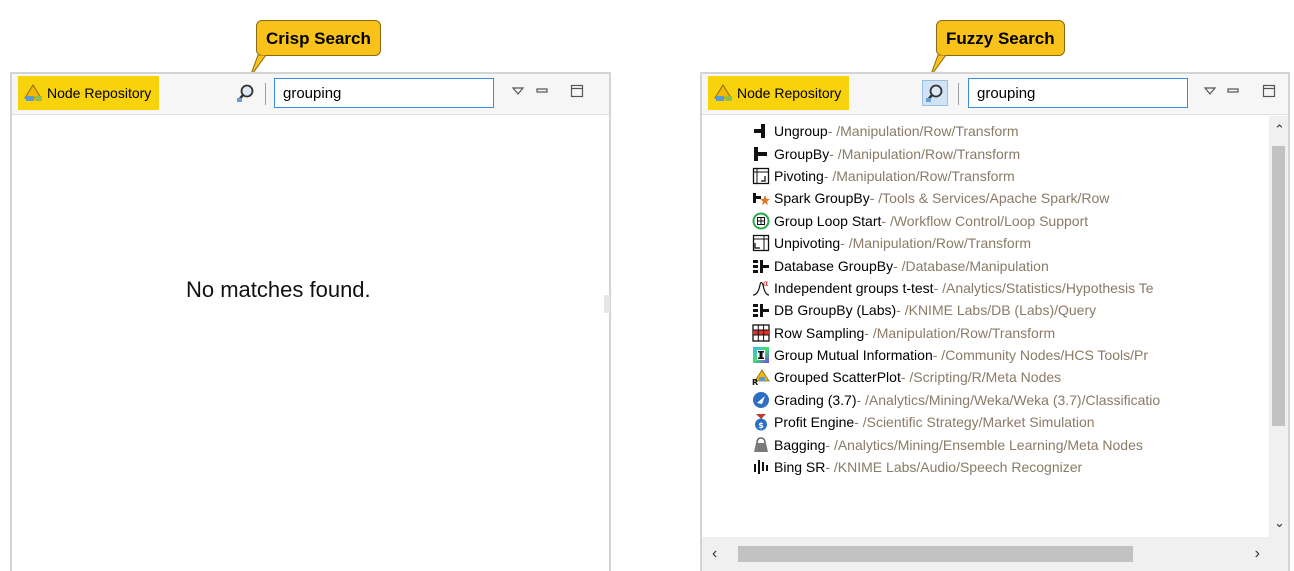  I want to click on crisp-search-callout-label: Crisp Search, so click(318, 38).